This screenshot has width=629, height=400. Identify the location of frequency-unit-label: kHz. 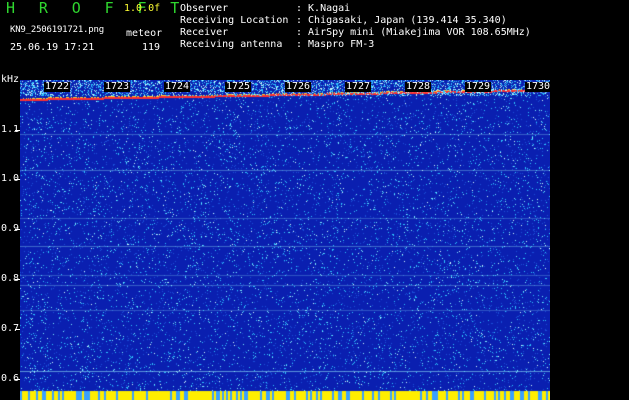
(10, 79).